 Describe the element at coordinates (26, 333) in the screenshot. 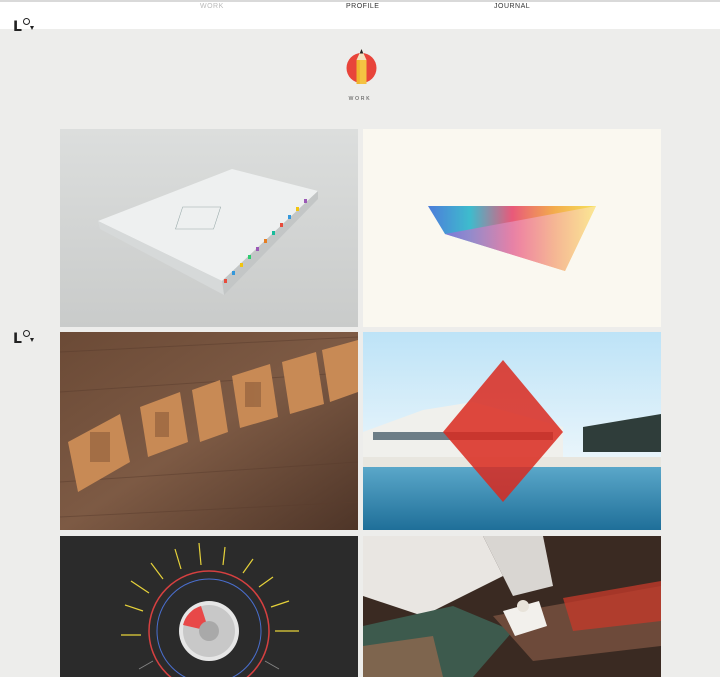

I see `logo-ring-icon-floating` at that location.